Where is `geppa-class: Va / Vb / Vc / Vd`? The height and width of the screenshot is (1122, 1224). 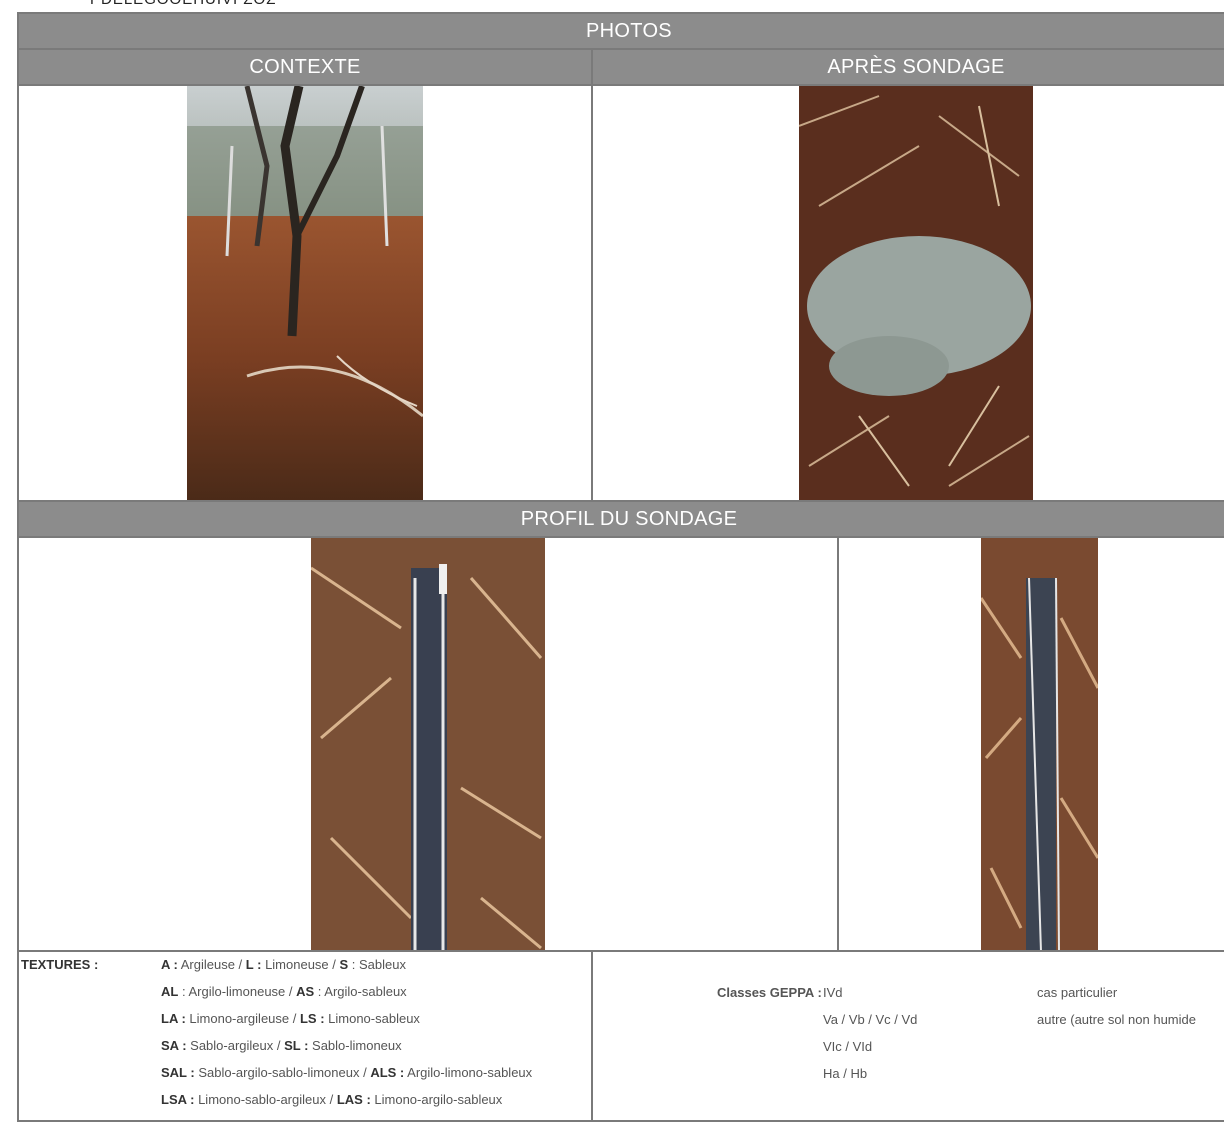 geppa-class: Va / Vb / Vc / Vd is located at coordinates (870, 1019).